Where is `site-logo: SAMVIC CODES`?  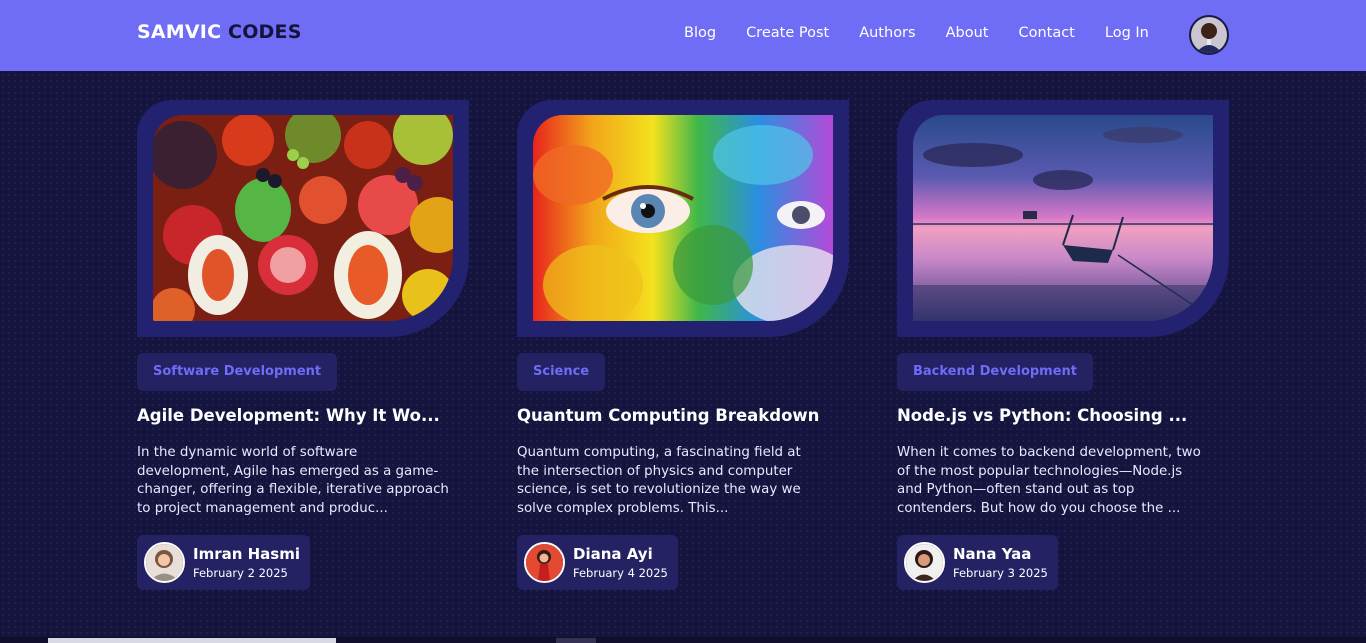 site-logo: SAMVIC CODES is located at coordinates (219, 32).